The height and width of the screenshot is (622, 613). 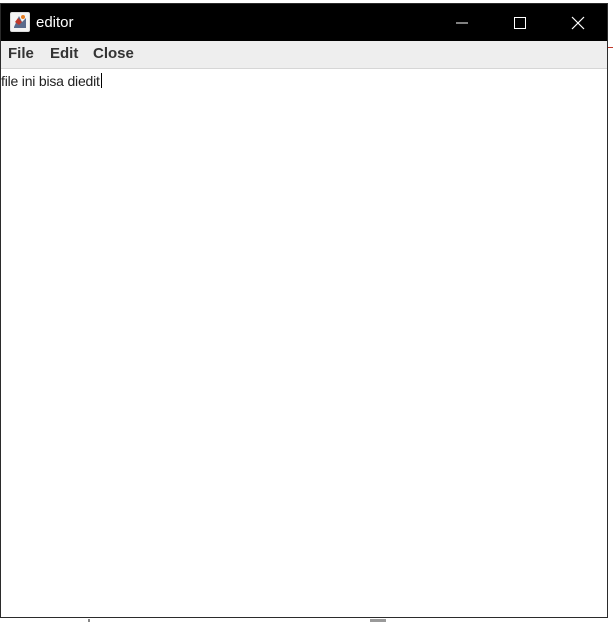 I want to click on menu-close: Close, so click(x=113, y=54).